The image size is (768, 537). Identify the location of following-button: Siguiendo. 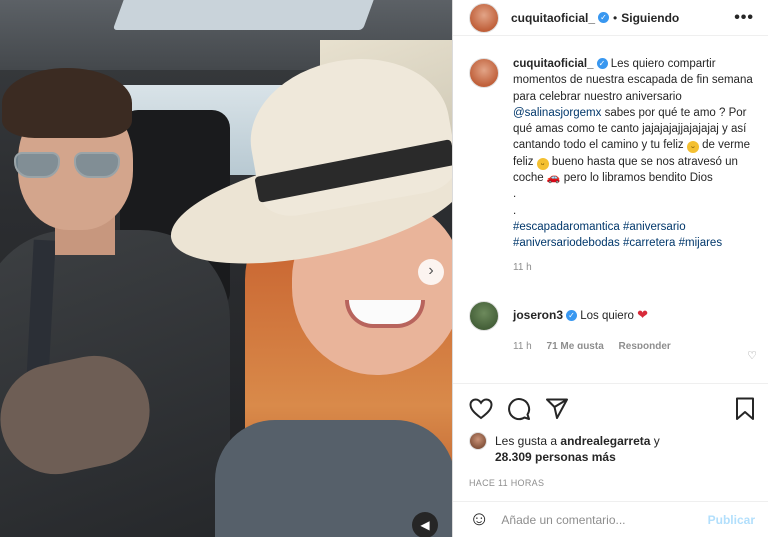
(650, 18).